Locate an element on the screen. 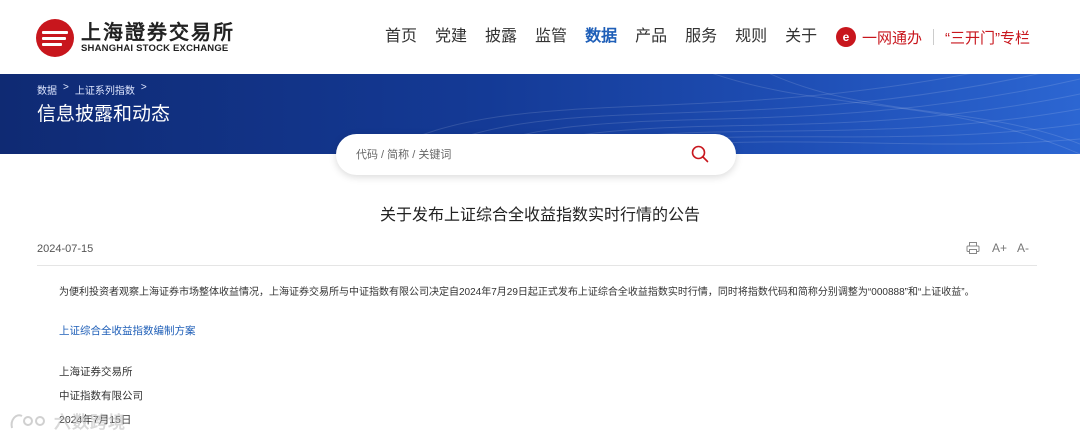 The width and height of the screenshot is (1080, 440). nav-item-services: 服务 is located at coordinates (701, 37).